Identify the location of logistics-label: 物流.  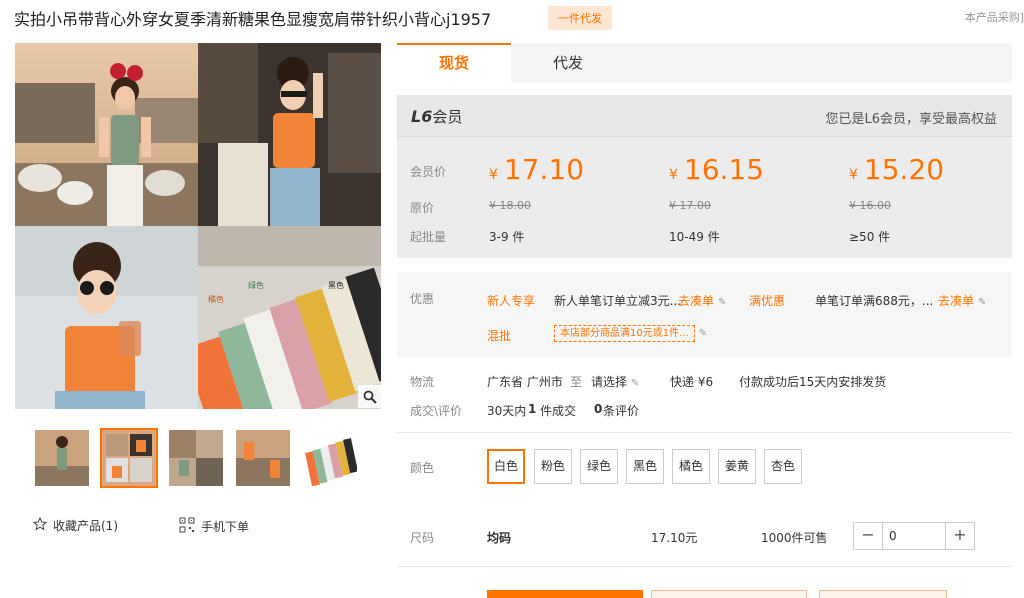
(422, 382).